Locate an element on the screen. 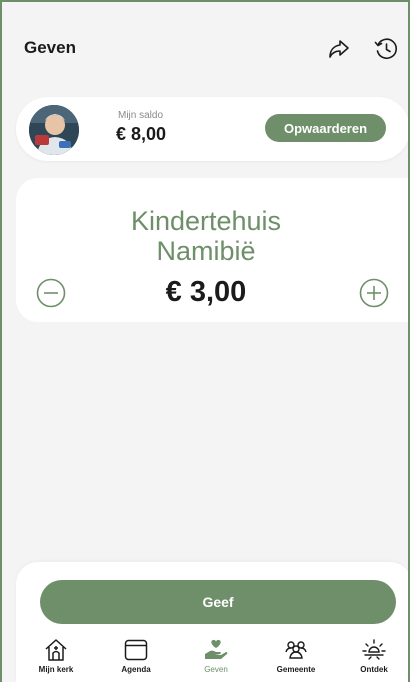  goal-title: Kindertehuis Namibië is located at coordinates (206, 236).